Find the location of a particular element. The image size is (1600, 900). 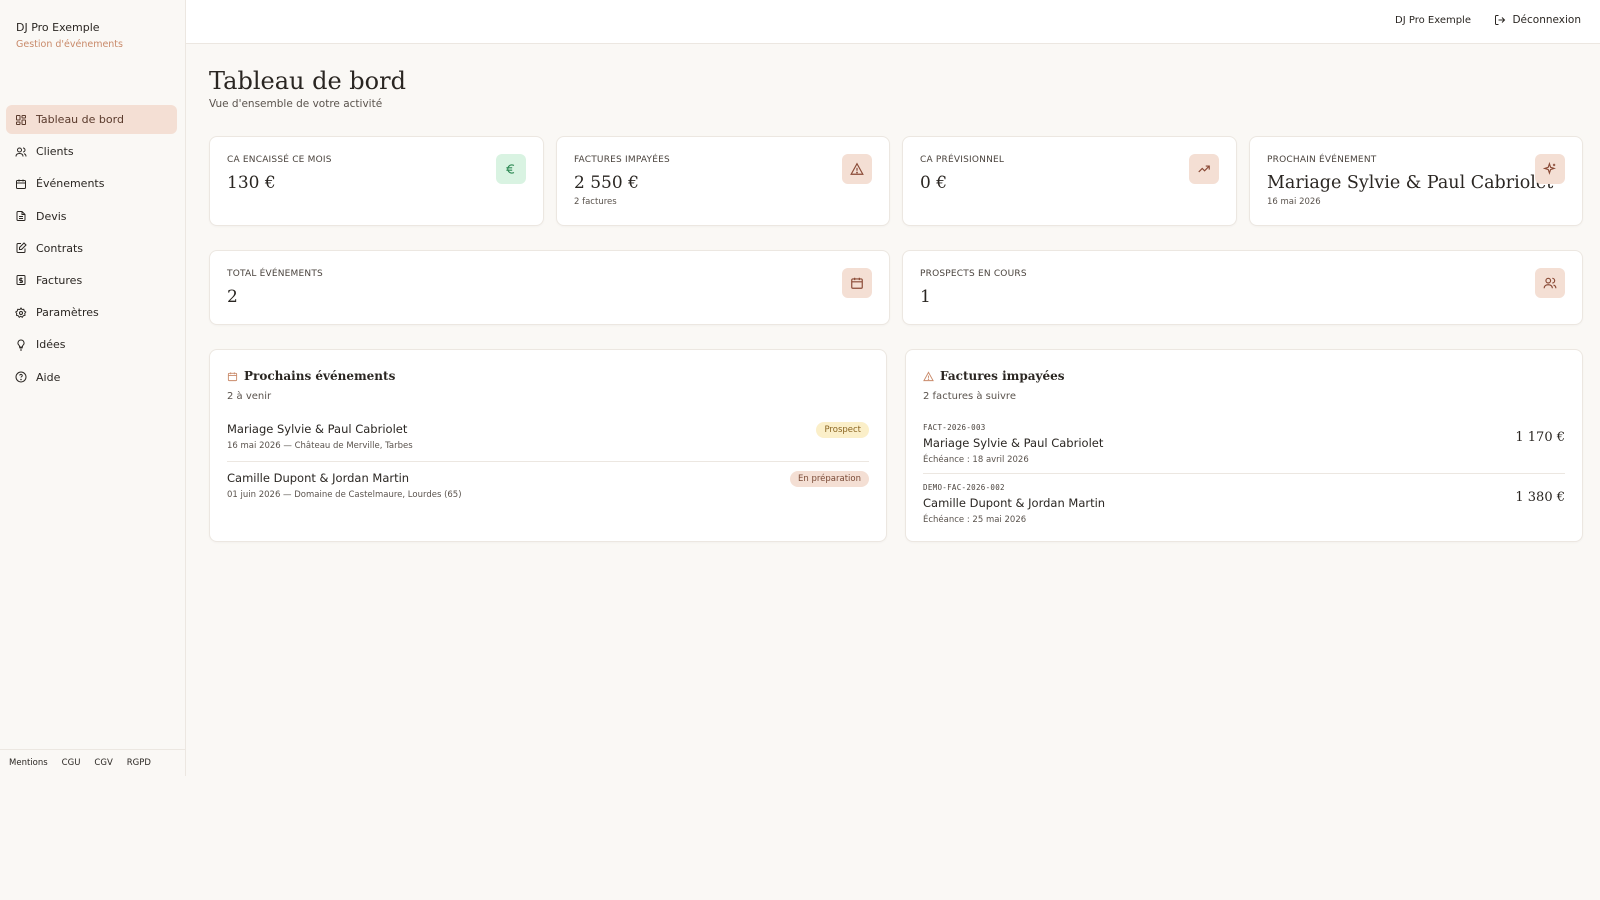

stat-card-ca-month: CA ENCAISSÉ CE MOIS 130 € is located at coordinates (376, 181).